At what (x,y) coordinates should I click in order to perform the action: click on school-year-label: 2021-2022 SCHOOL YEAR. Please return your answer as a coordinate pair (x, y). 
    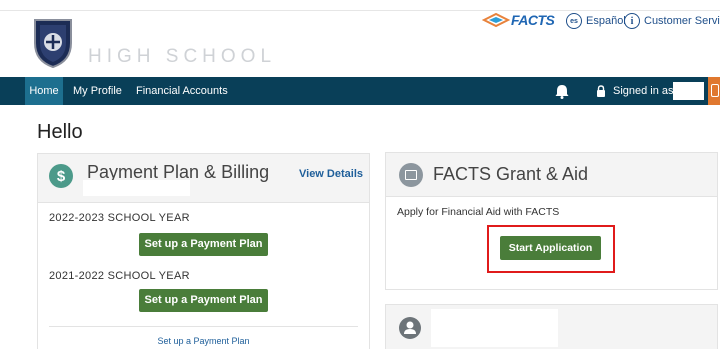
    Looking at the image, I should click on (119, 276).